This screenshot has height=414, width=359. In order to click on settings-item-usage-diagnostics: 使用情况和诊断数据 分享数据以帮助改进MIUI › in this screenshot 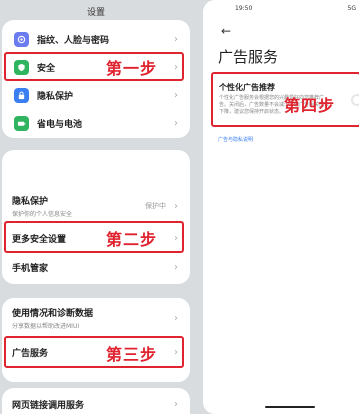, I will do `click(96, 318)`.